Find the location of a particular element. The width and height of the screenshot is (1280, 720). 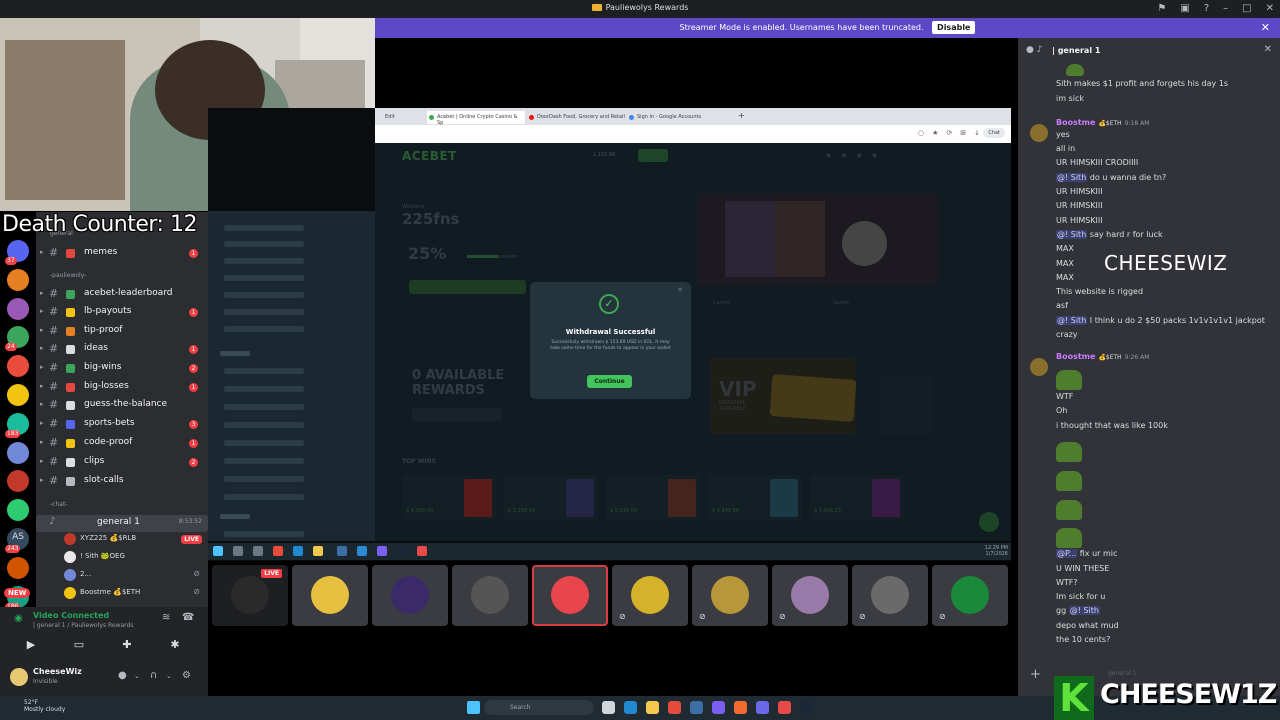

inbox-icon: ⚑ is located at coordinates (1161, 8).